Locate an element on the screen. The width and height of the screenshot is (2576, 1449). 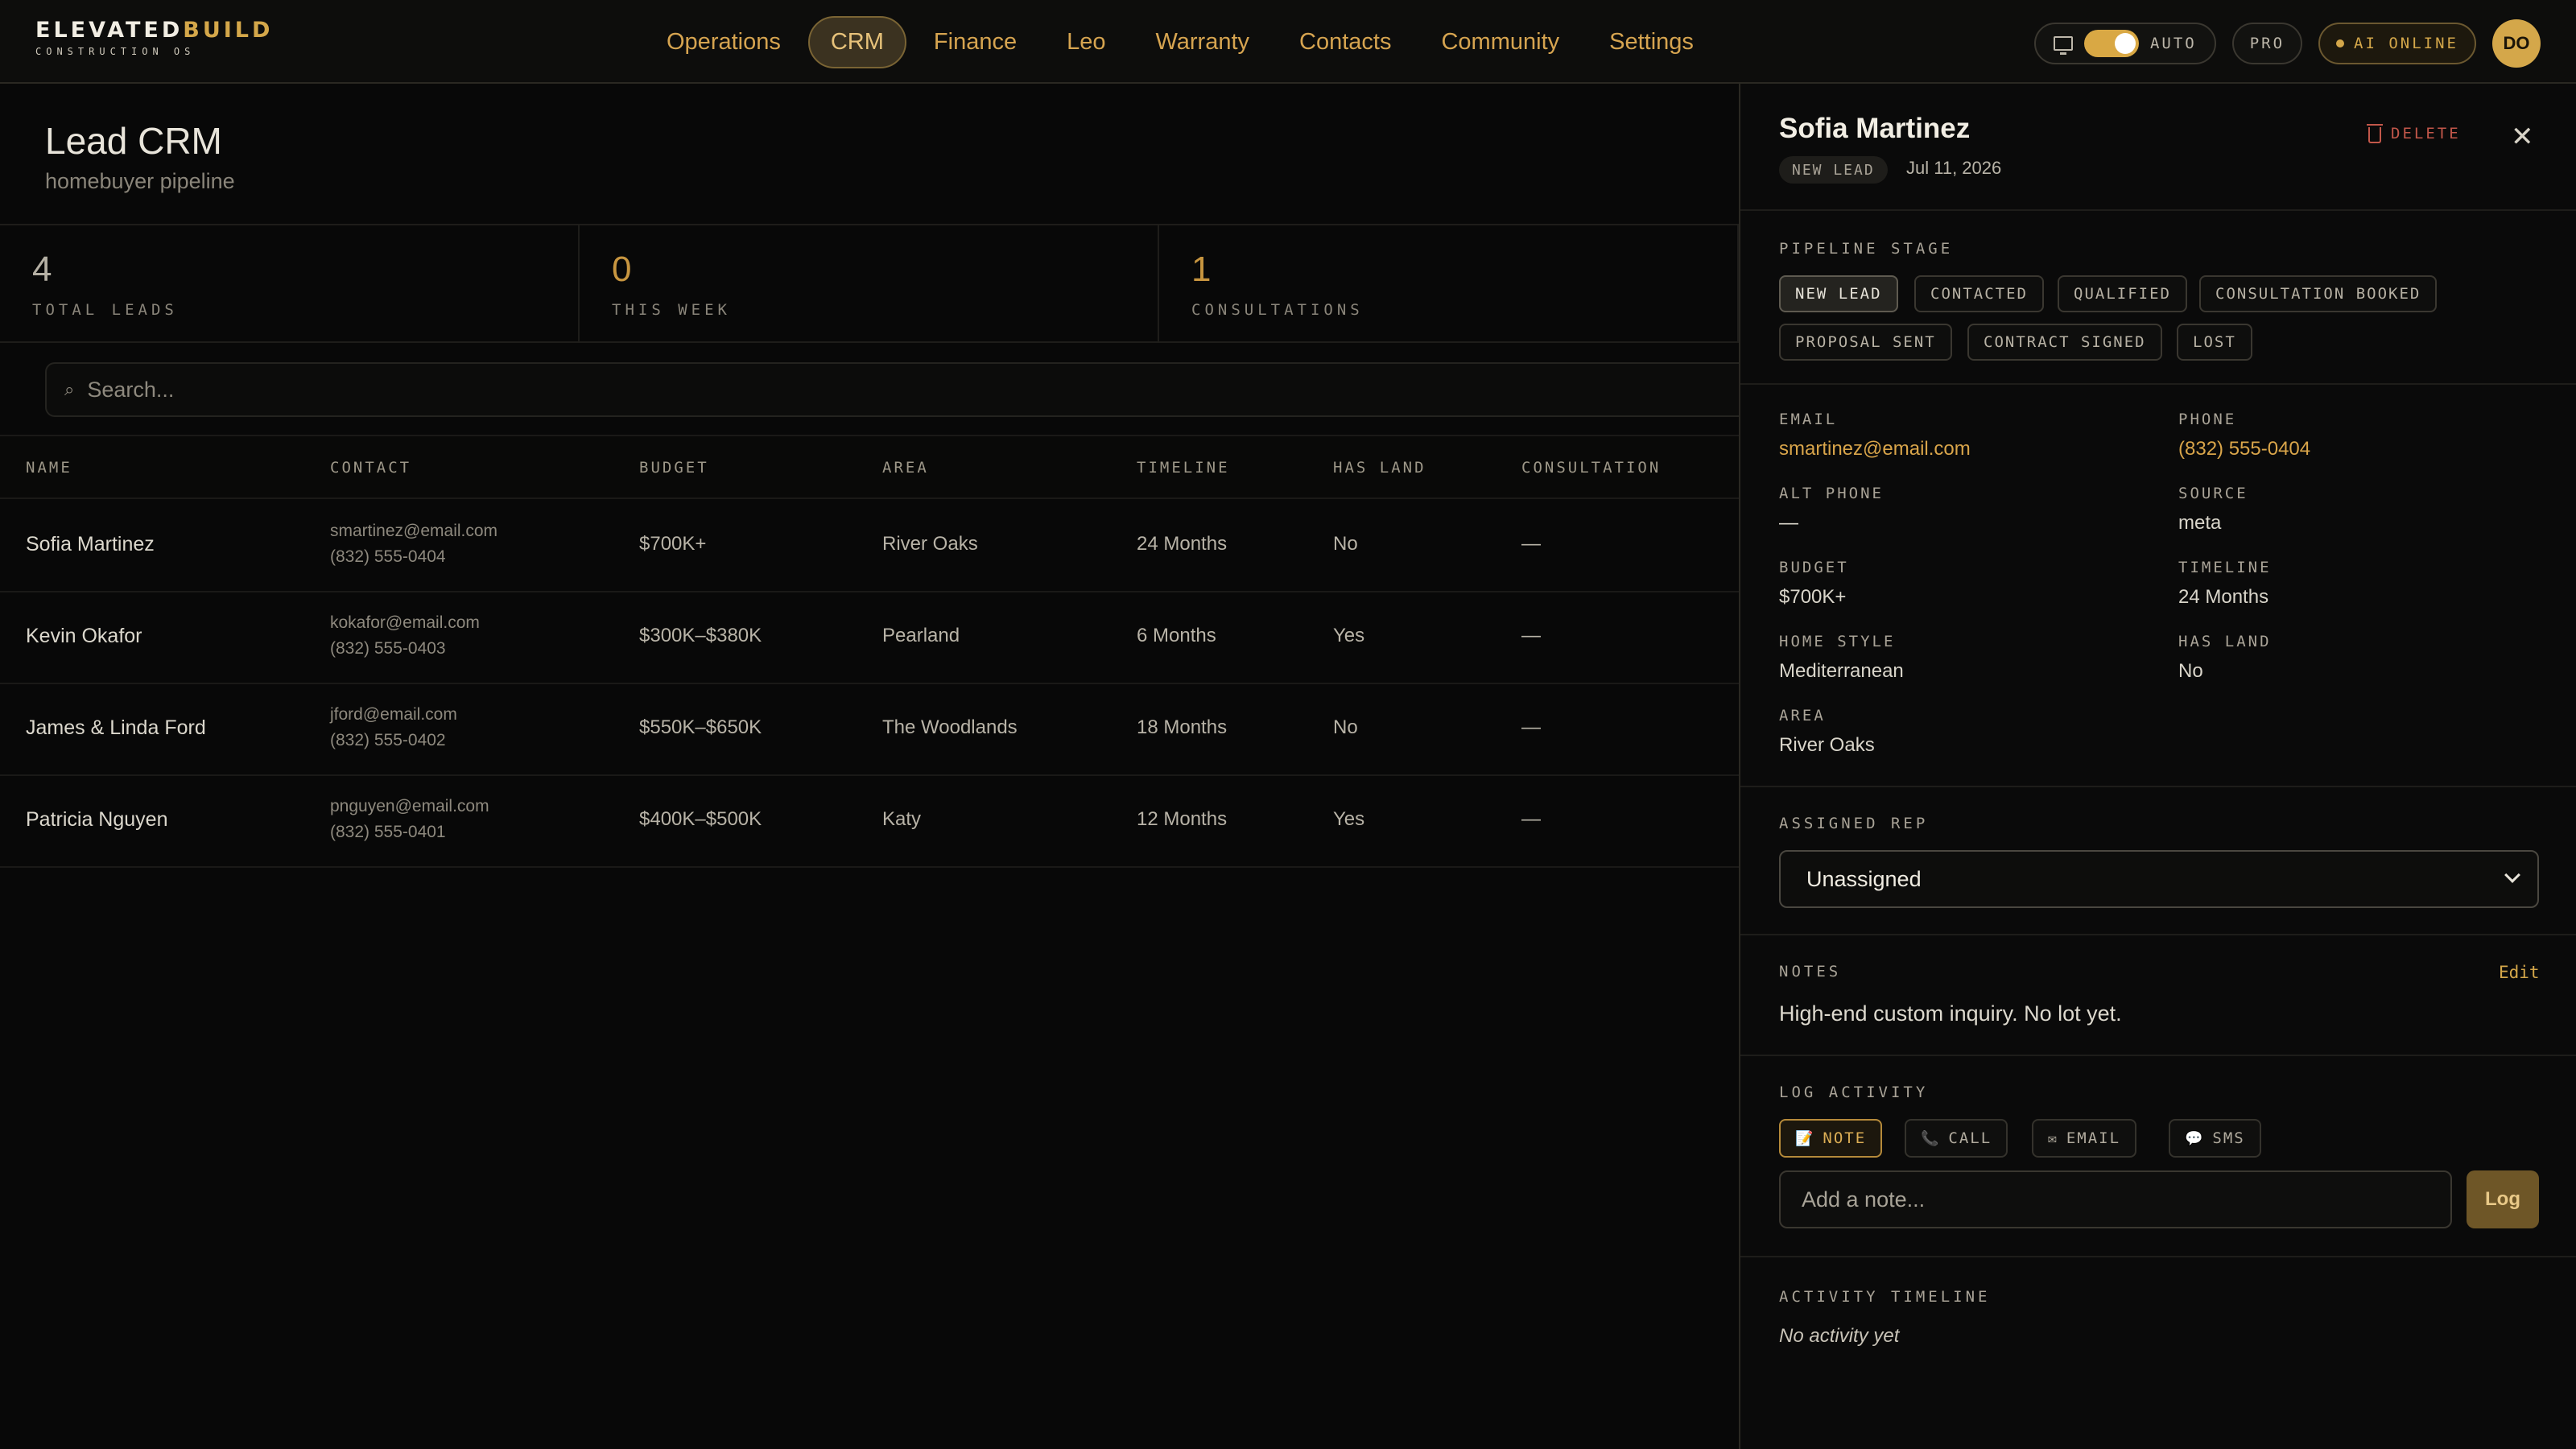
notes-label: NOTES is located at coordinates (1810, 971).